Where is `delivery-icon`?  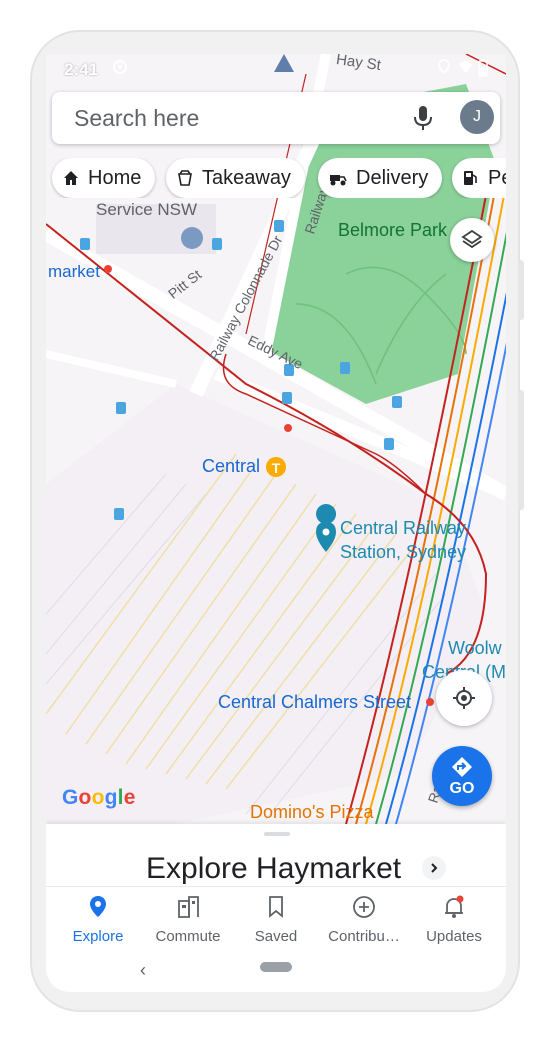
delivery-icon is located at coordinates (338, 180).